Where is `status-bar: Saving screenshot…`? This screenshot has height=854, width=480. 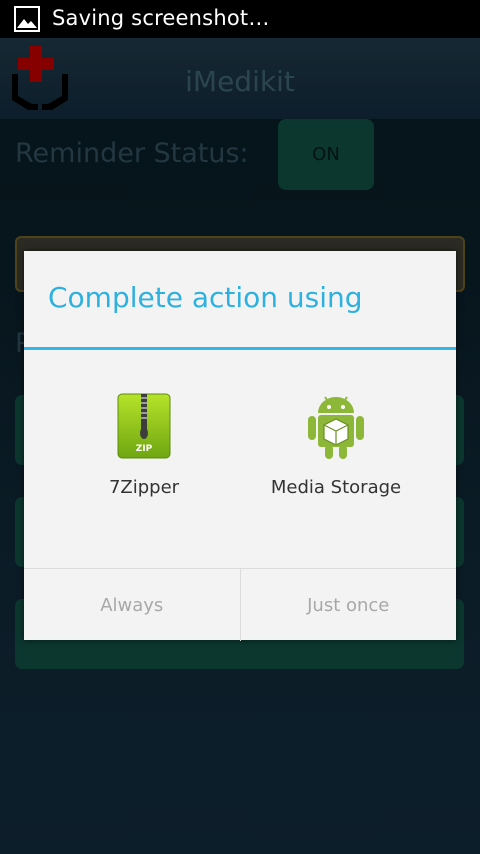
status-bar: Saving screenshot… is located at coordinates (240, 19).